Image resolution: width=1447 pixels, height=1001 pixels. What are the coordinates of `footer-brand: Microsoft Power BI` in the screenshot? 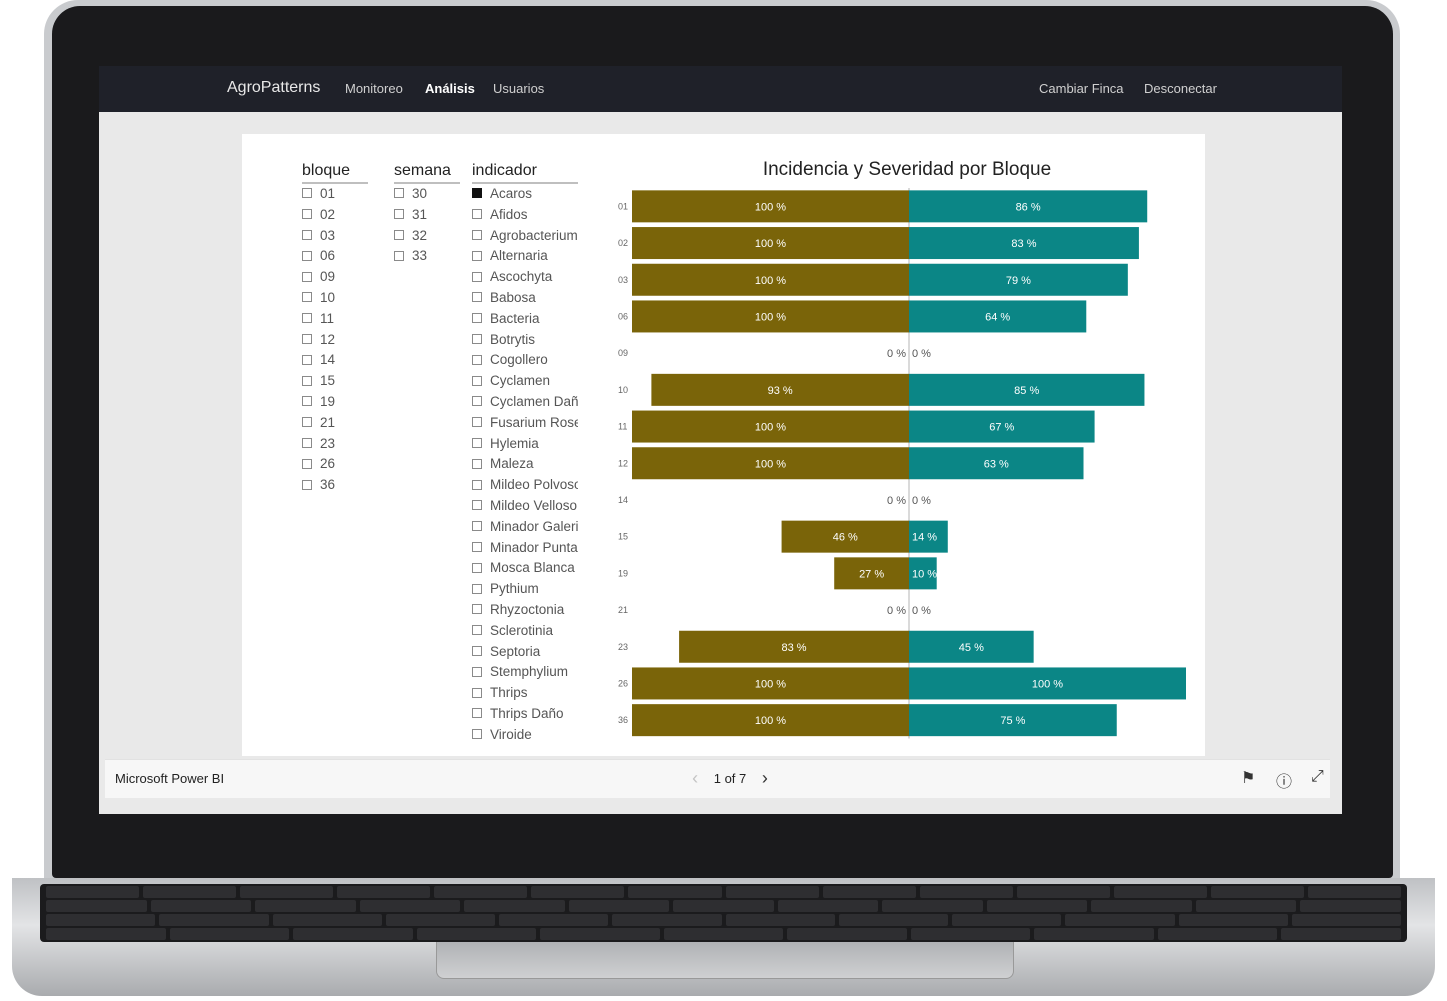 It's located at (170, 778).